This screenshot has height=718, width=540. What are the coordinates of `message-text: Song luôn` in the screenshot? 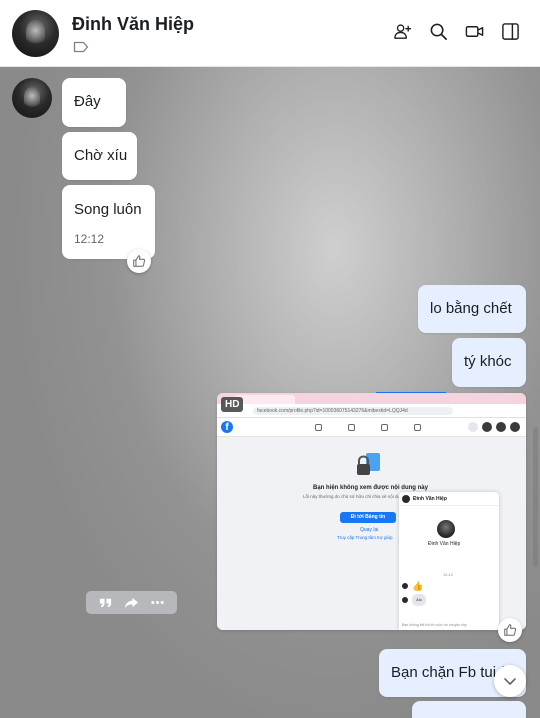 It's located at (108, 209).